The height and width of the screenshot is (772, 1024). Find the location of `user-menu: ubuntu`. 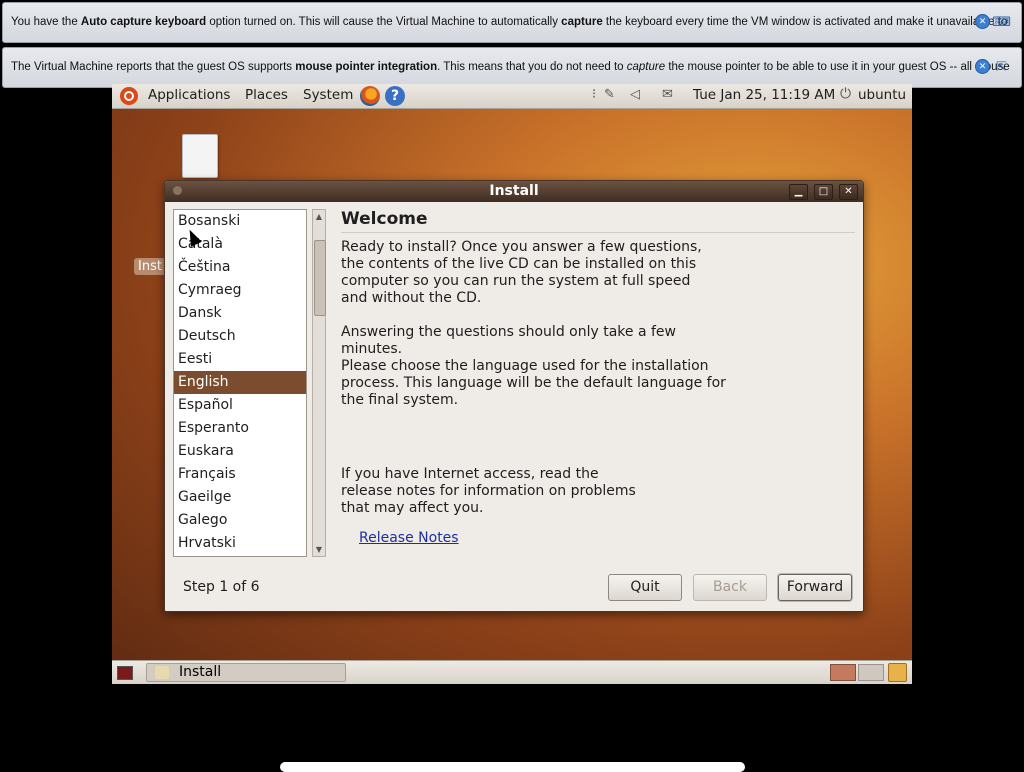

user-menu: ubuntu is located at coordinates (882, 95).